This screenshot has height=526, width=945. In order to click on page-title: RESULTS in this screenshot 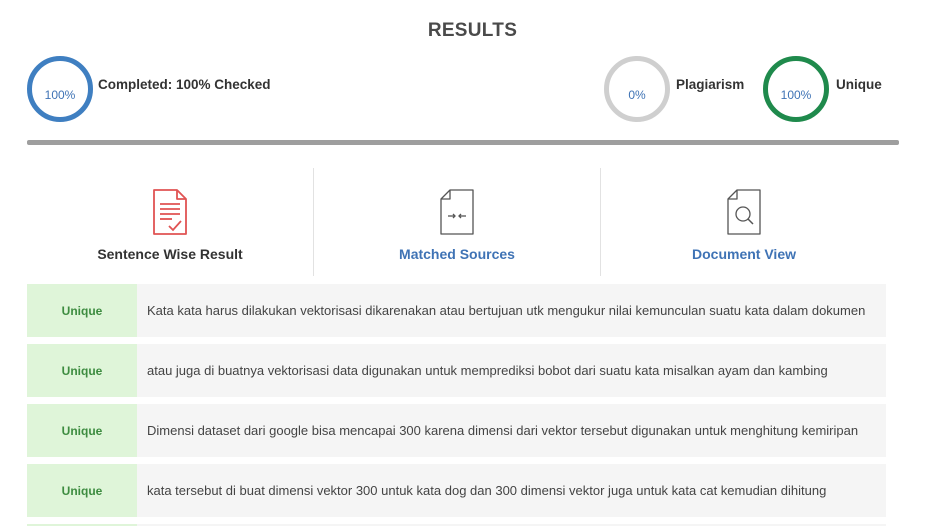, I will do `click(472, 30)`.